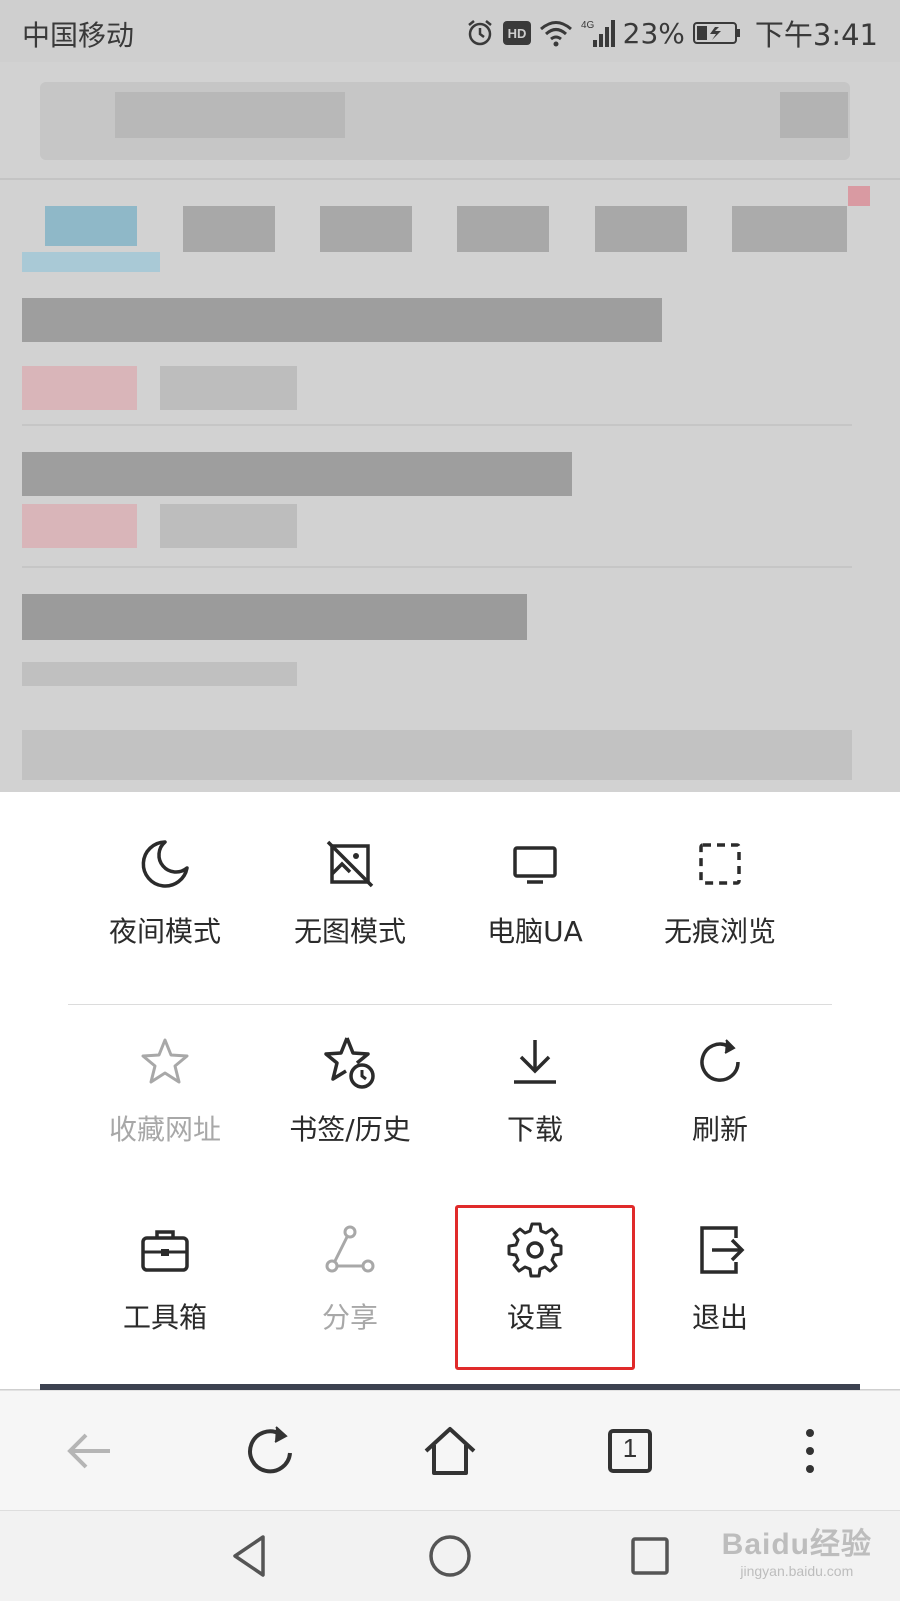 This screenshot has height=1601, width=900. Describe the element at coordinates (722, 1250) in the screenshot. I see `exit-icon` at that location.